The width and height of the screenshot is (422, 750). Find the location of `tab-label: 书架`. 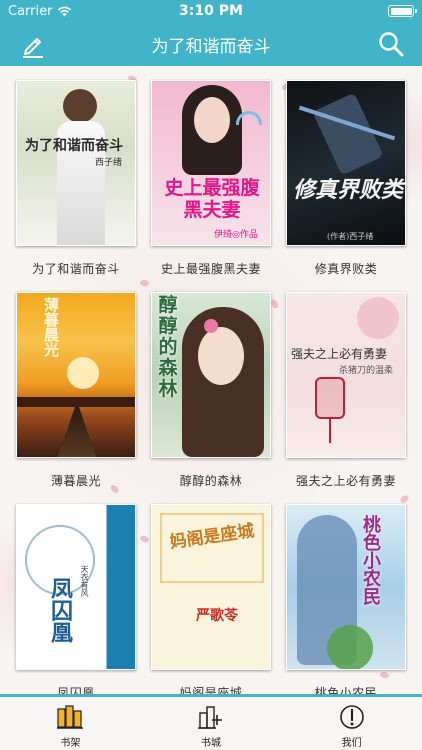

tab-label: 书架 is located at coordinates (70, 743).